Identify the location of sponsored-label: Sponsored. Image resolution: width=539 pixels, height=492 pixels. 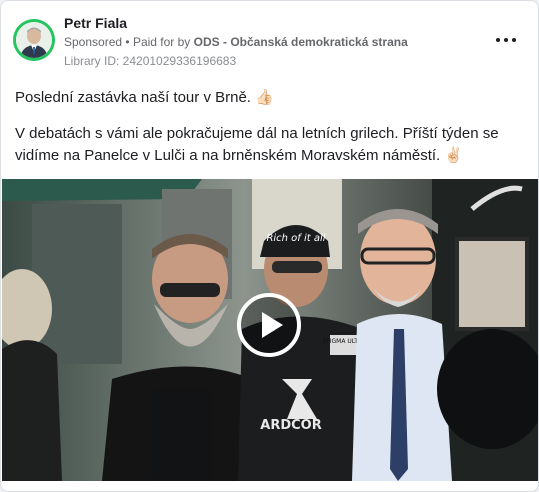
(93, 42).